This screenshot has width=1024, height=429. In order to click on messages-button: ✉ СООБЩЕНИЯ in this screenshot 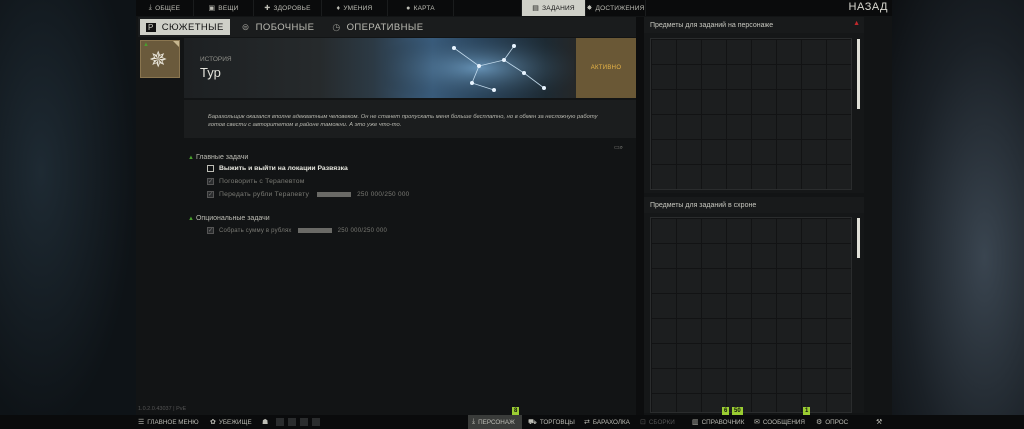, I will do `click(779, 422)`.